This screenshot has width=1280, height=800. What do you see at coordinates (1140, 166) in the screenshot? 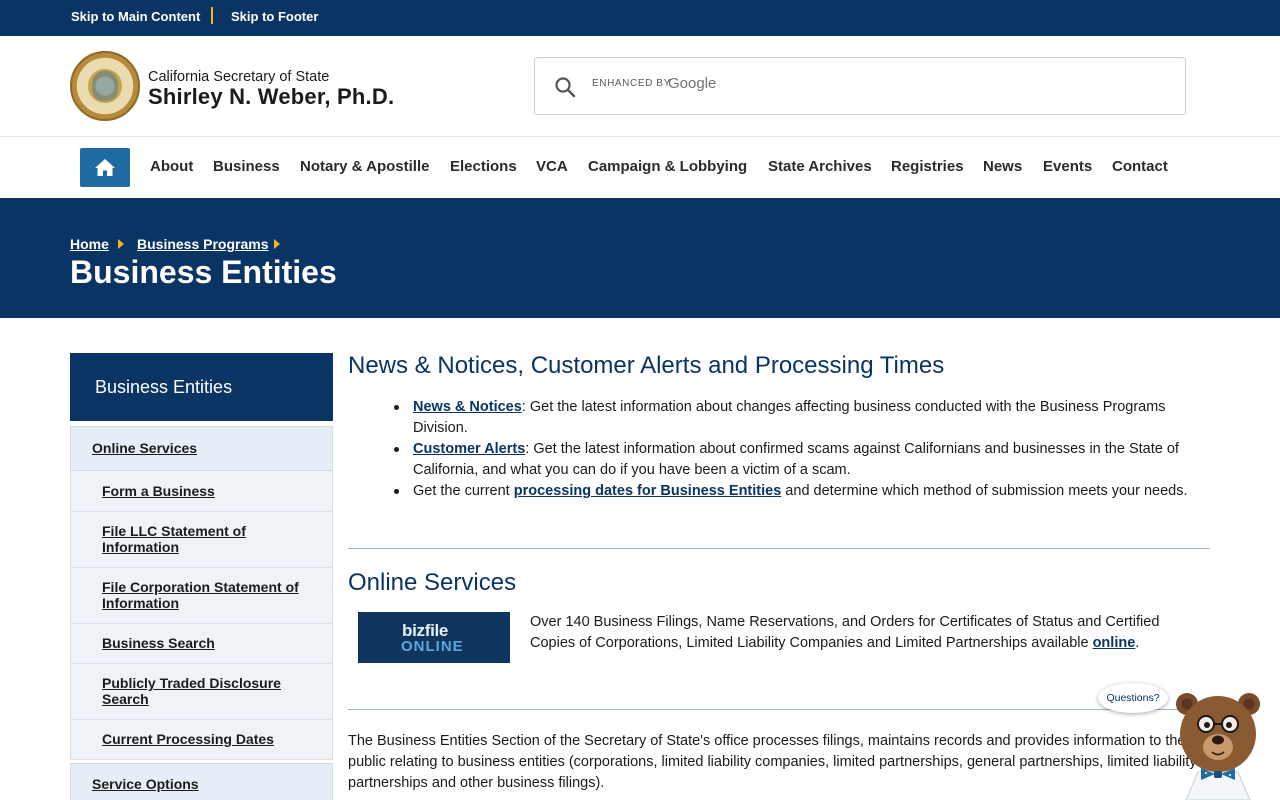
I see `nav-item-contact: Contact` at bounding box center [1140, 166].